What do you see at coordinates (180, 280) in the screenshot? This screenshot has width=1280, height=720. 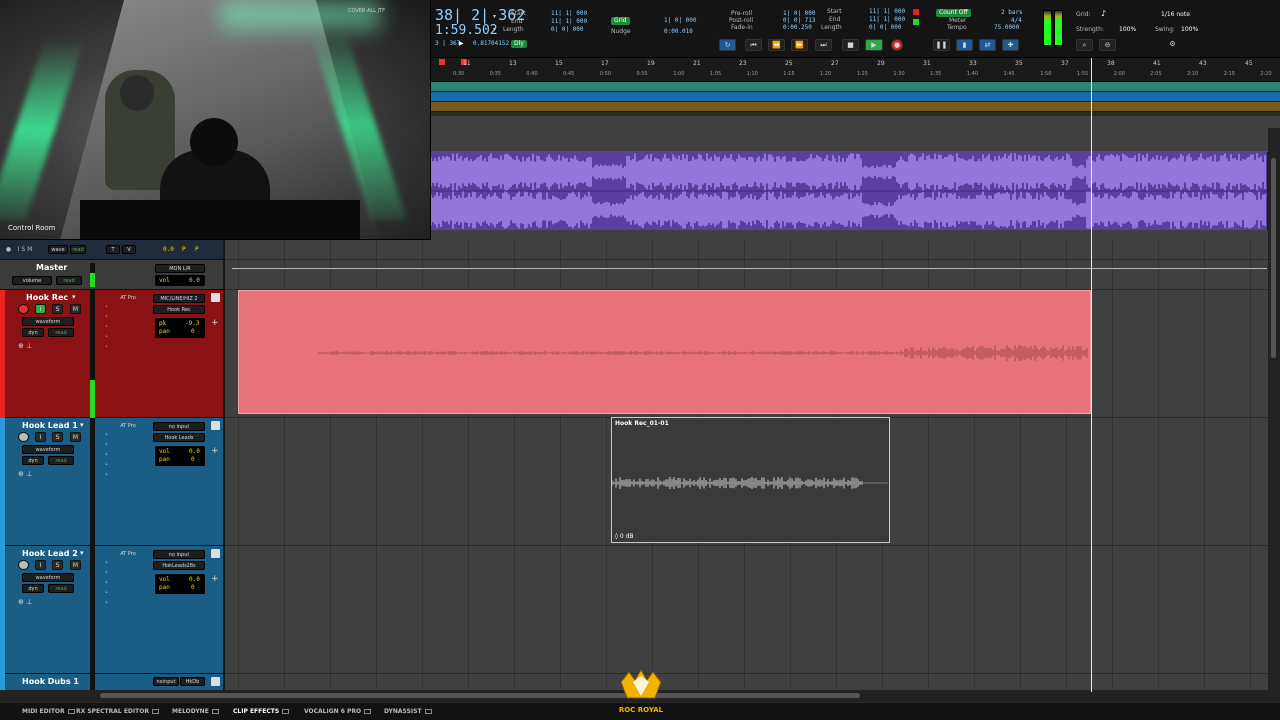 I see `master-vol-block: vol 0.0` at bounding box center [180, 280].